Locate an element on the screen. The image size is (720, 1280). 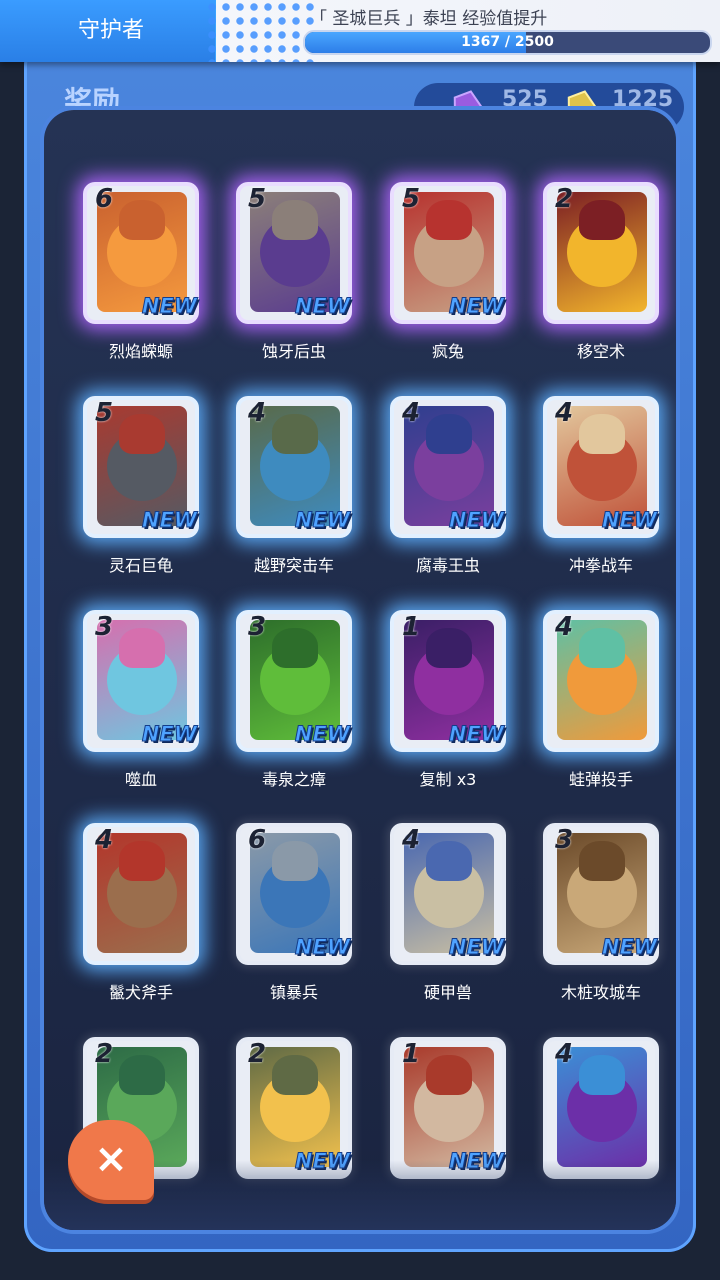
card-name: 腐毒王虫 is located at coordinates (447, 565).